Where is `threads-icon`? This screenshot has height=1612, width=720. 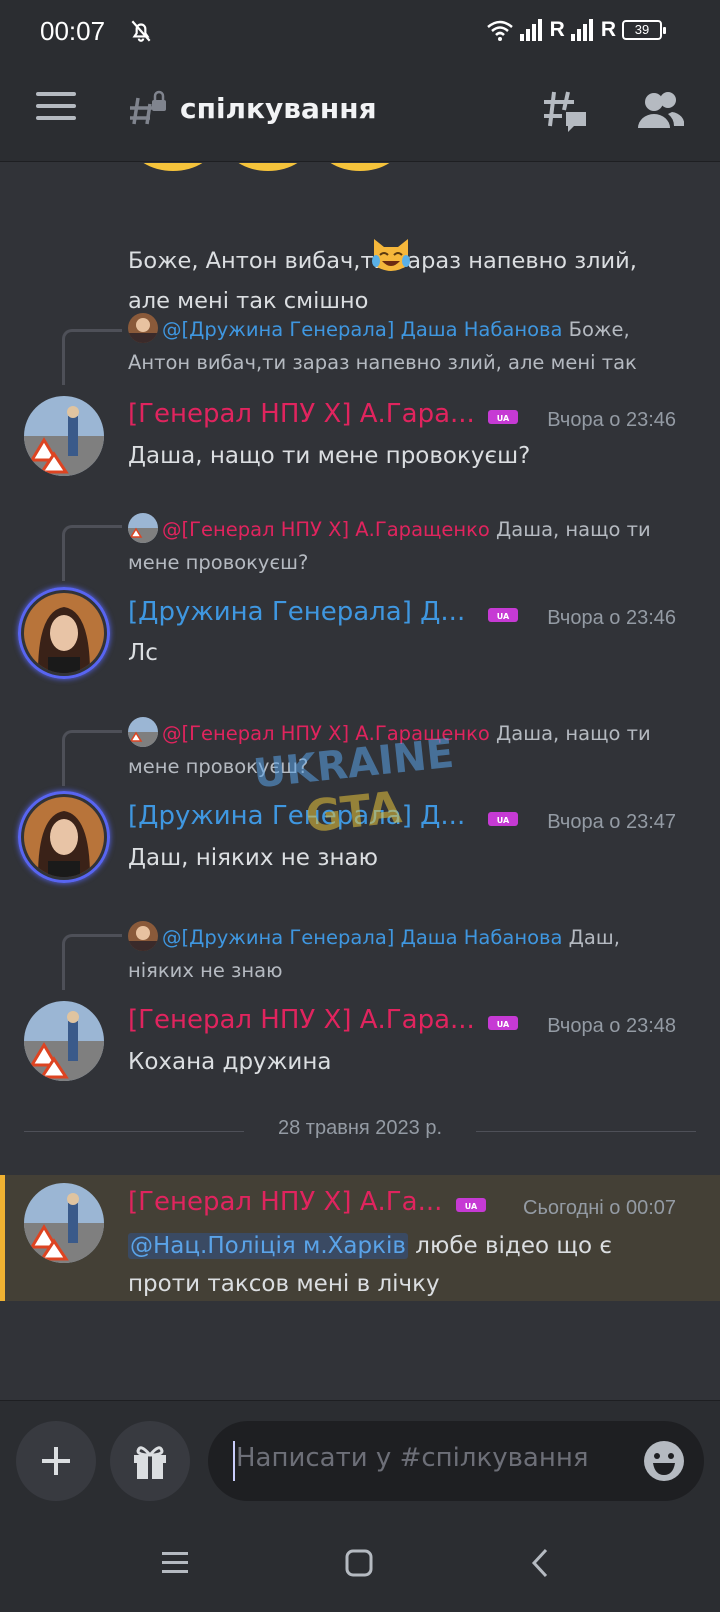 threads-icon is located at coordinates (565, 111).